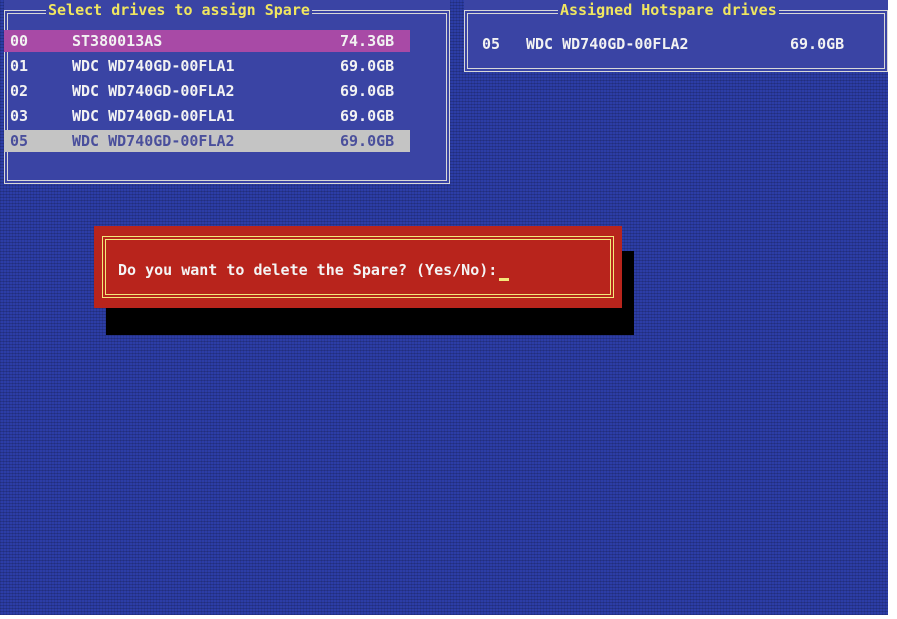 The height and width of the screenshot is (619, 897). I want to click on drive-port: 00, so click(19, 41).